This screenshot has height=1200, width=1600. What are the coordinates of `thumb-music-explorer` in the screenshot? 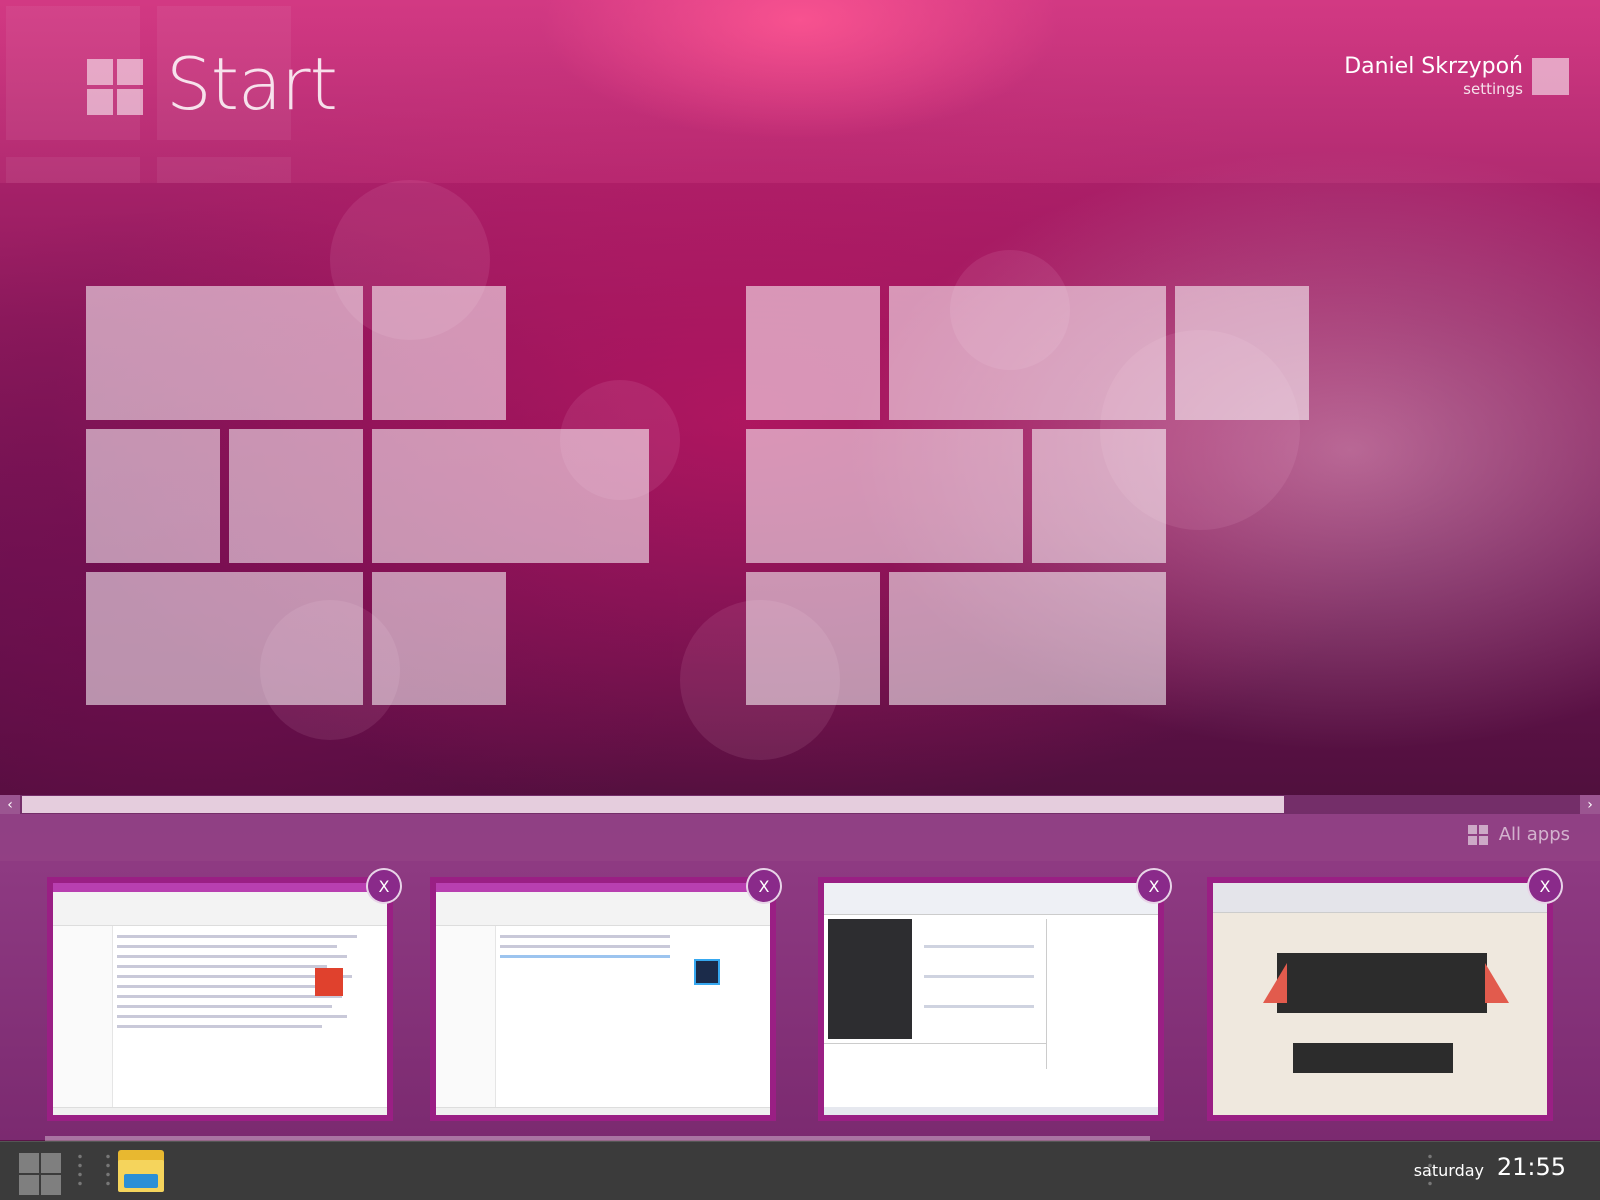 It's located at (220, 999).